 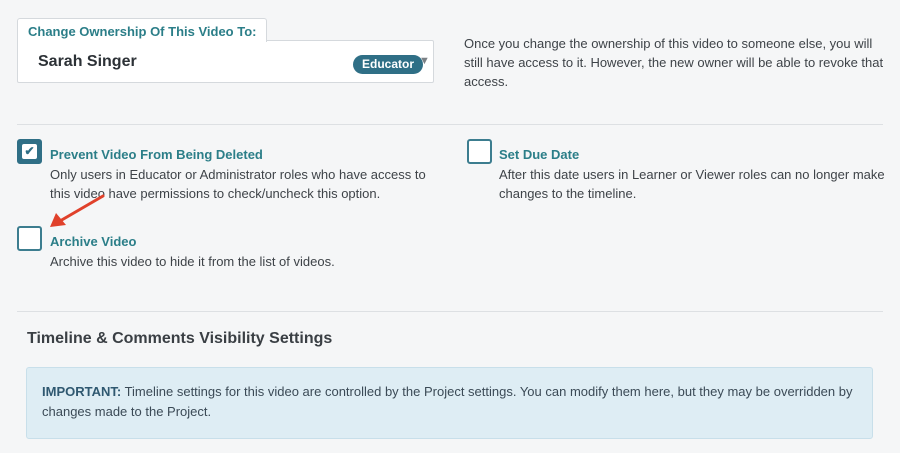 What do you see at coordinates (180, 338) in the screenshot?
I see `timeline-section-title: Timeline & Comments Visibility Settings` at bounding box center [180, 338].